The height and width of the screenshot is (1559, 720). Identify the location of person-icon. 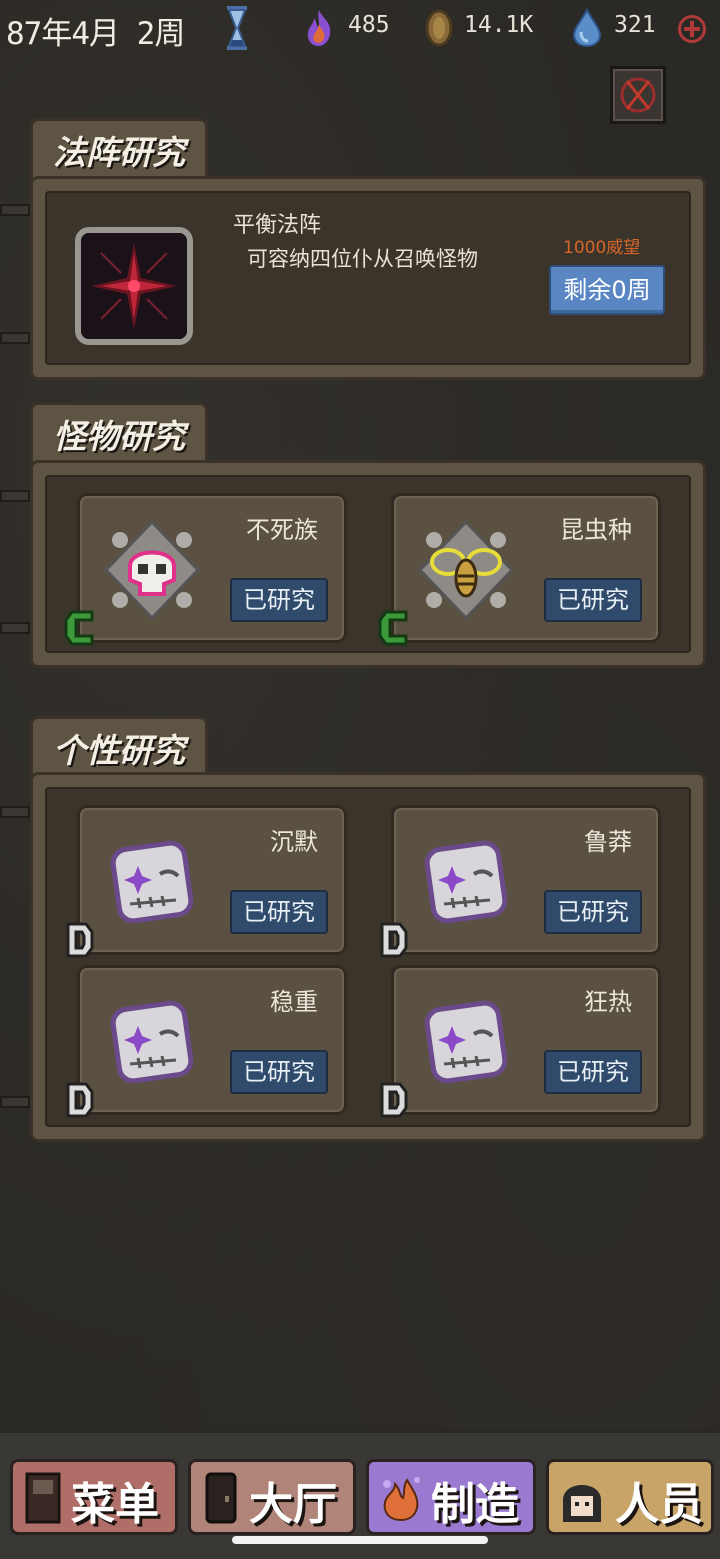
(582, 1503).